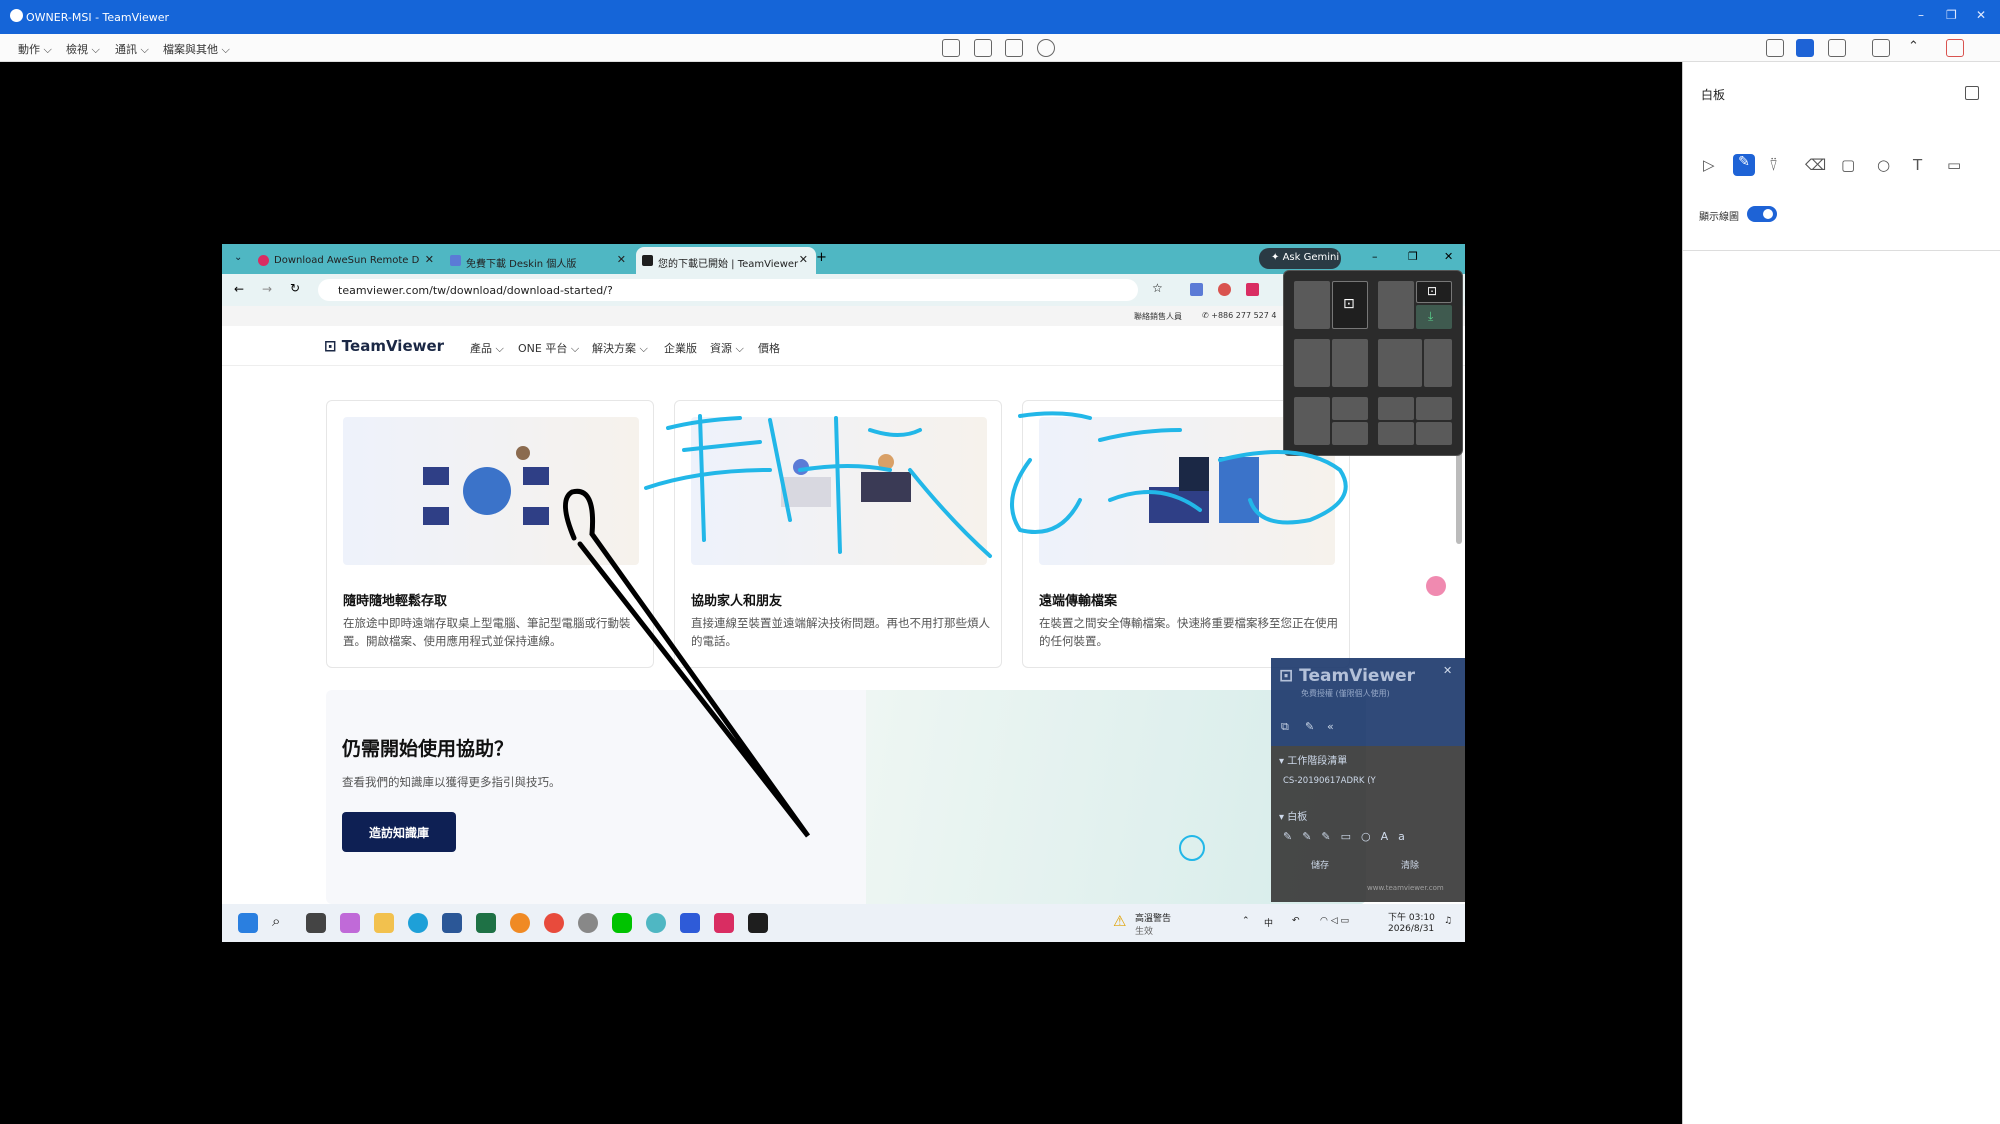  Describe the element at coordinates (1768, 214) in the screenshot. I see `toggle-knob` at that location.